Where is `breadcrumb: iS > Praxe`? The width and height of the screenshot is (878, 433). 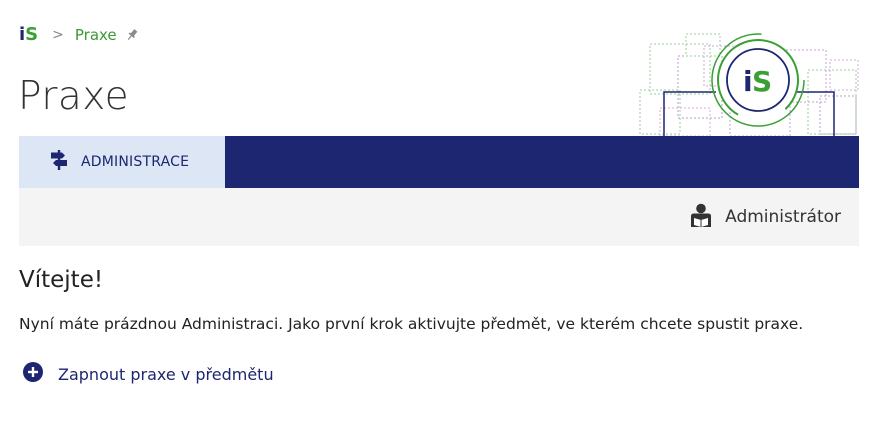
breadcrumb: iS > Praxe is located at coordinates (79, 35).